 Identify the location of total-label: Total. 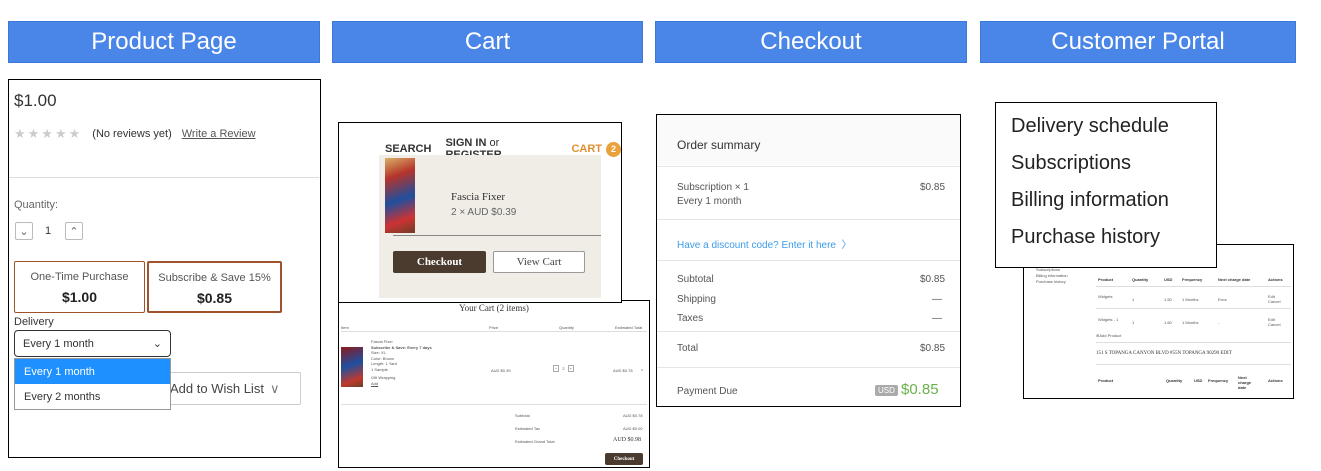
(688, 348).